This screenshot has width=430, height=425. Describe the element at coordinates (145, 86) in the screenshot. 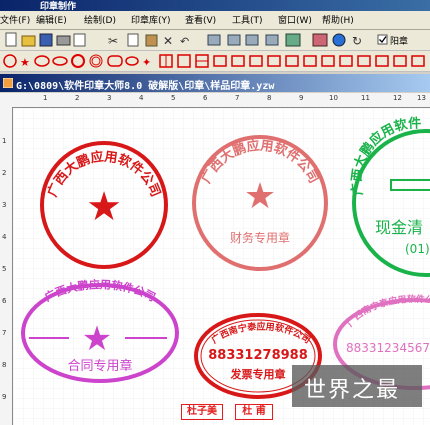

I see `document-path: G:\0809\软件印章大师8.0 破解版\印章\样品印章.yzw` at that location.